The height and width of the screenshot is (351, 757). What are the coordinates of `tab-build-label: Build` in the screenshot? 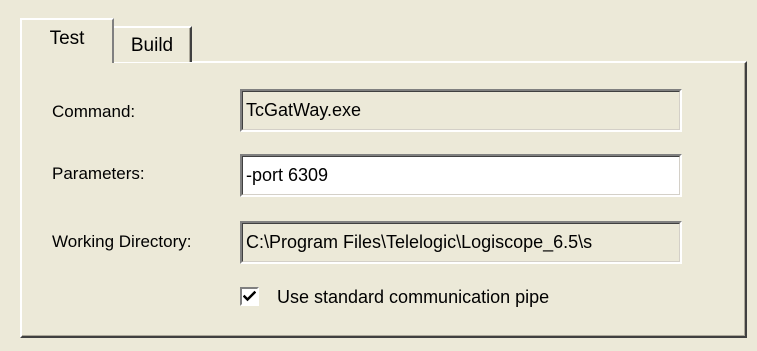 It's located at (152, 45).